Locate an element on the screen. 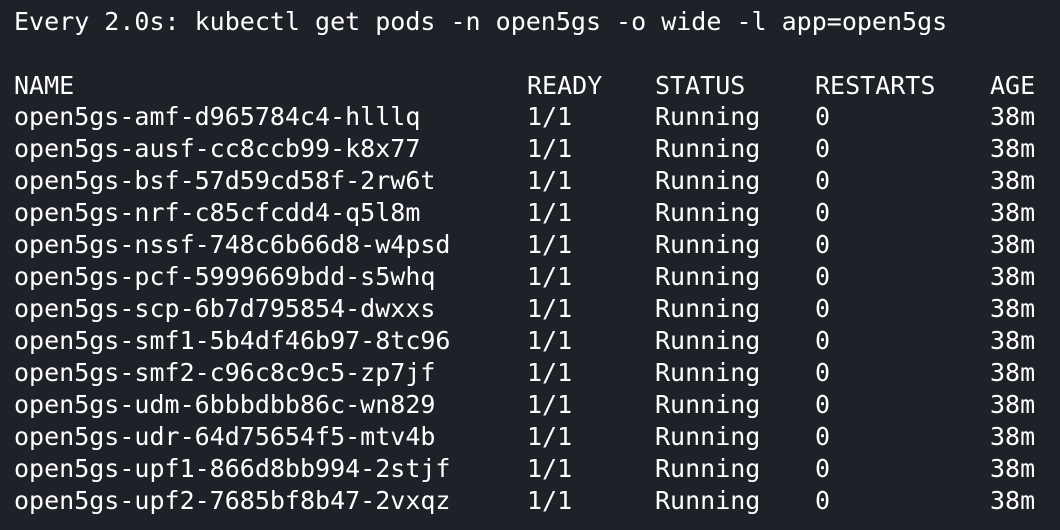  table-header-row: NAME READY STATUS RESTARTS AGE is located at coordinates (530, 86).